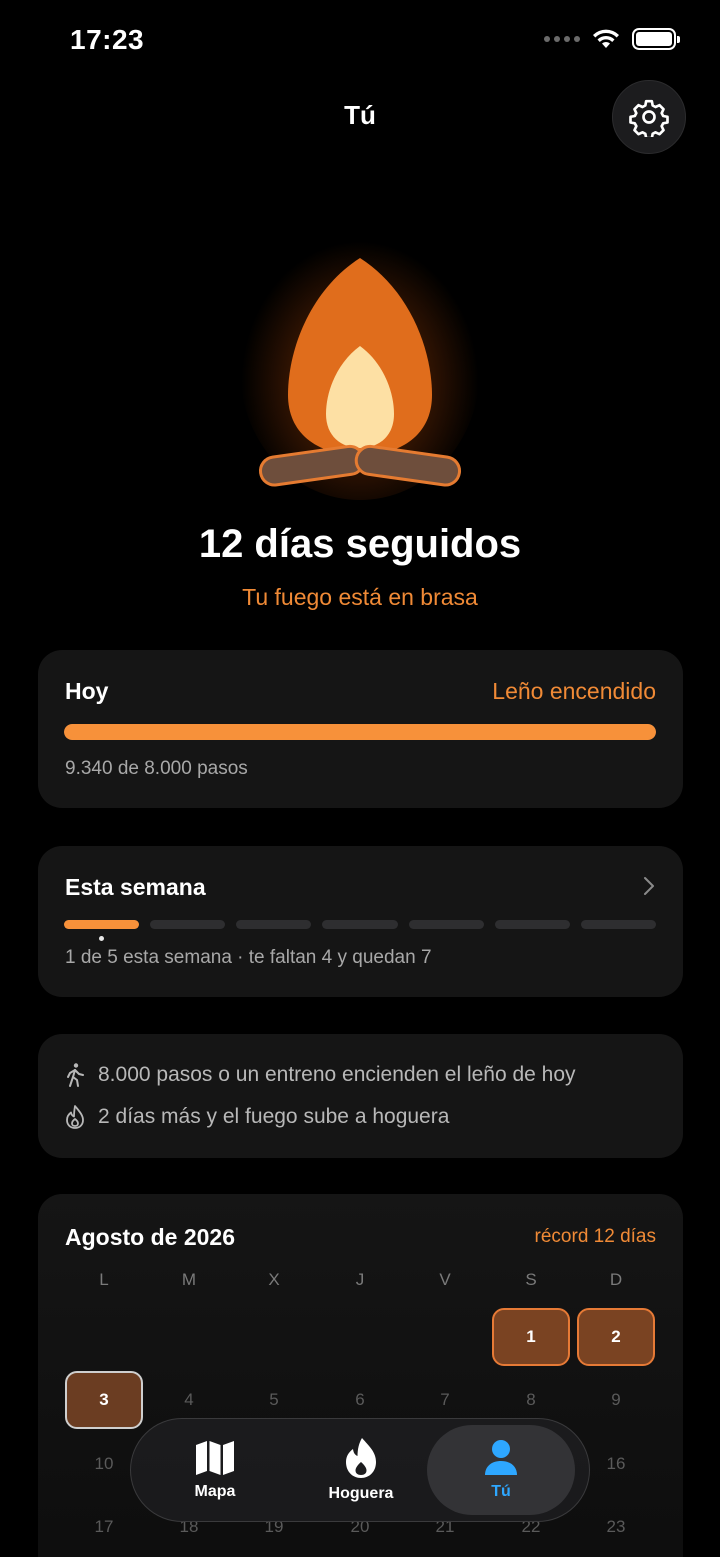 The width and height of the screenshot is (720, 1557). I want to click on tab-bar: Mapa Hoguera Tú, so click(360, 1470).